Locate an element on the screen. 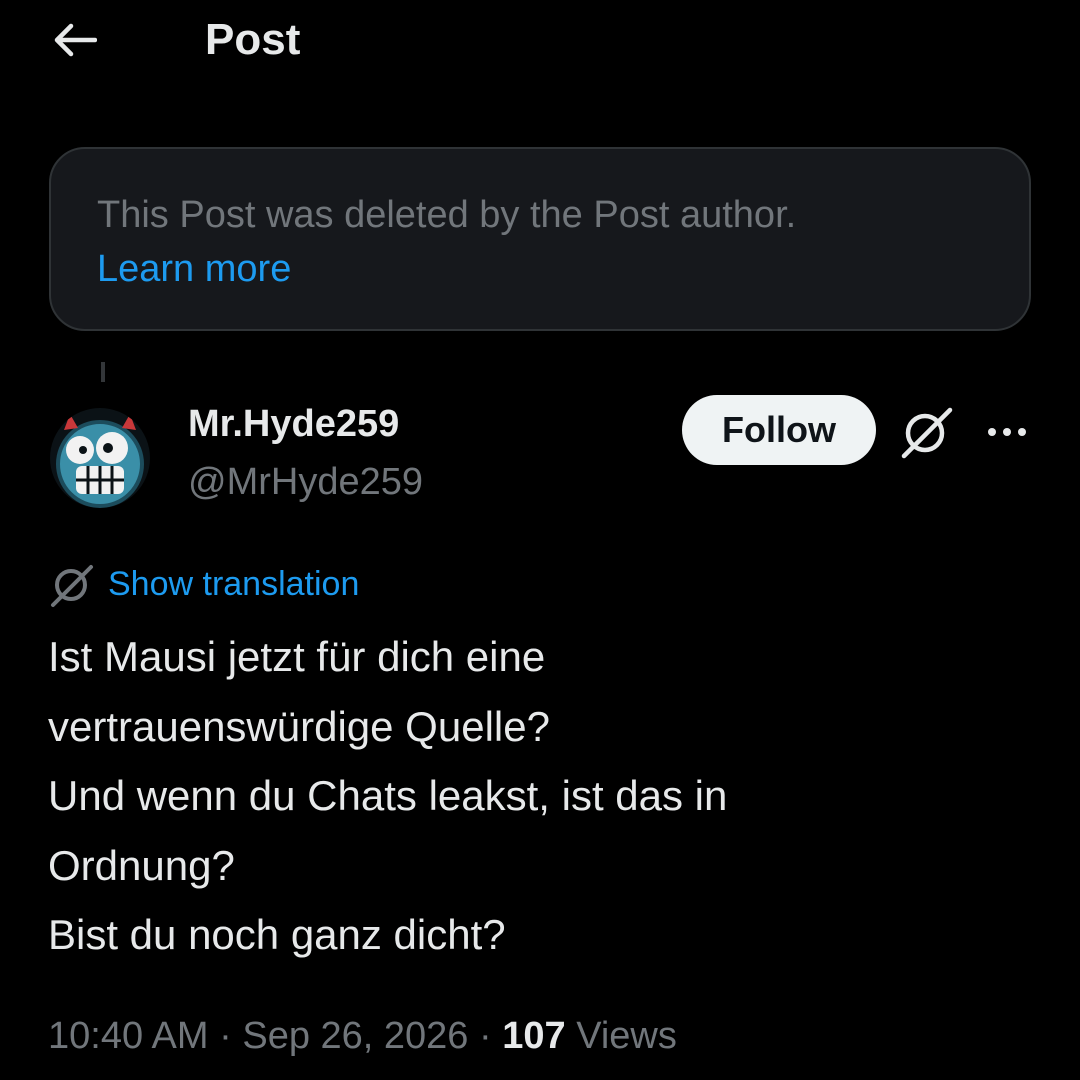 The width and height of the screenshot is (1080, 1080). post-meta: 10:40 AM · Sep 26, 2026 · 107 Views is located at coordinates (362, 1036).